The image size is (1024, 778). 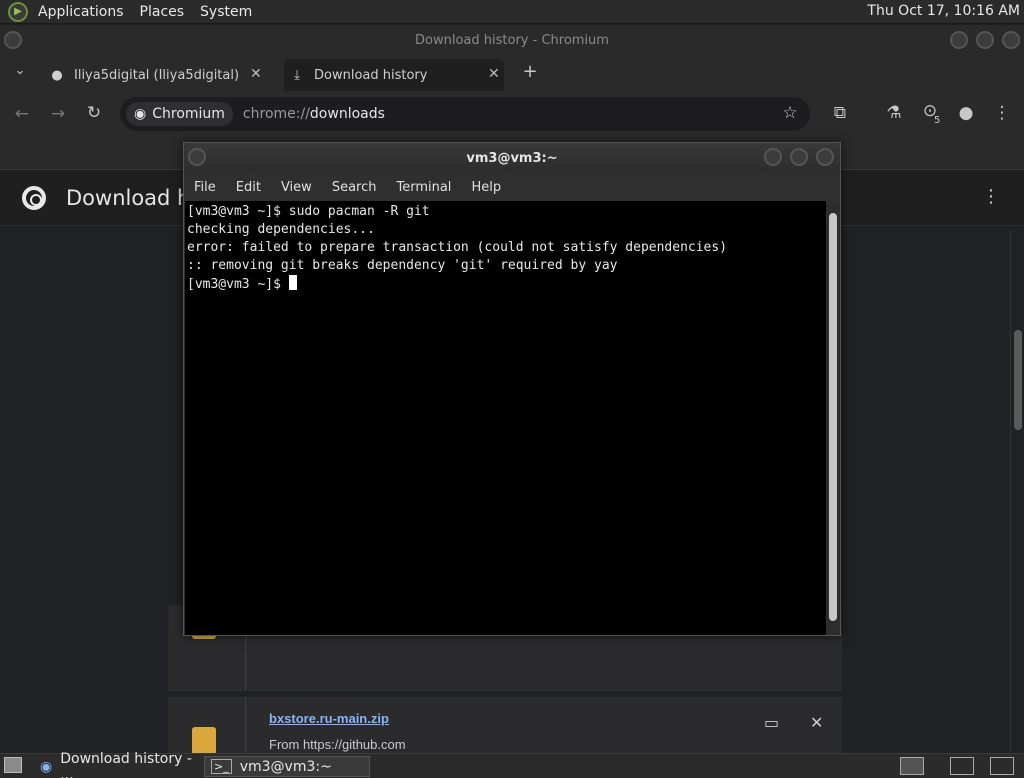 I want to click on download-icon: ⤓, so click(x=297, y=75).